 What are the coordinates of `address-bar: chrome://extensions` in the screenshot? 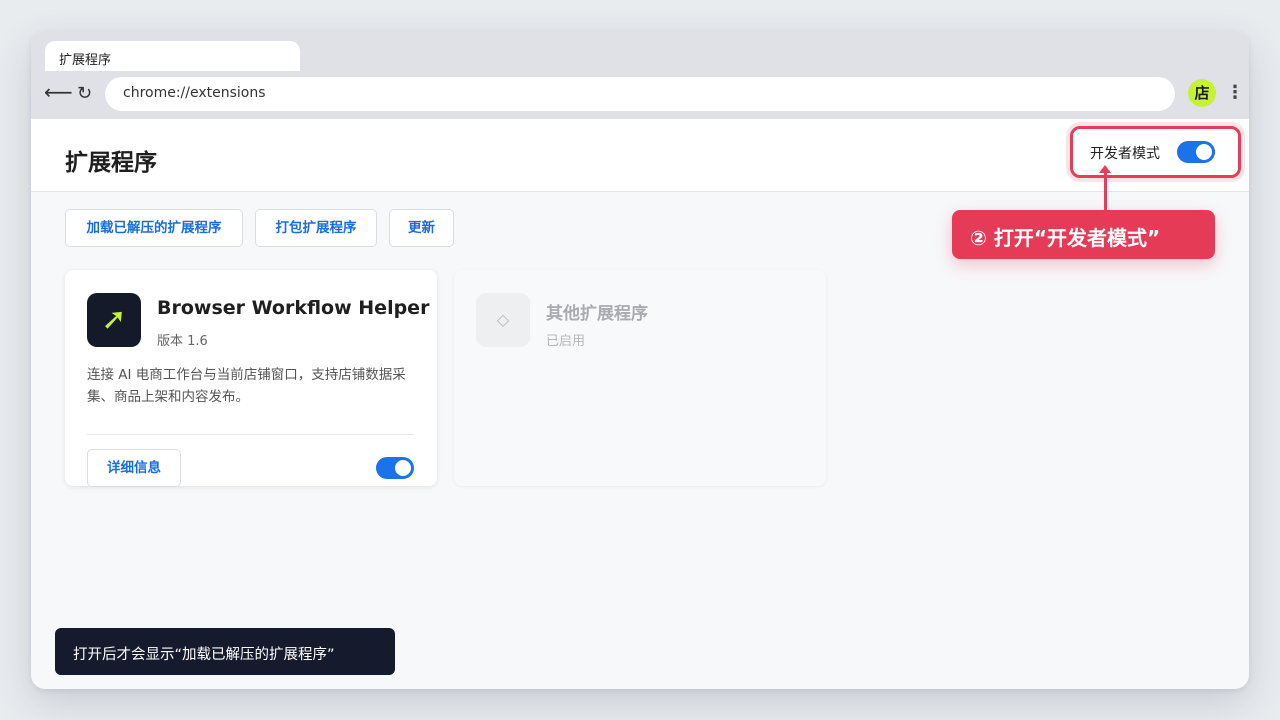 It's located at (640, 94).